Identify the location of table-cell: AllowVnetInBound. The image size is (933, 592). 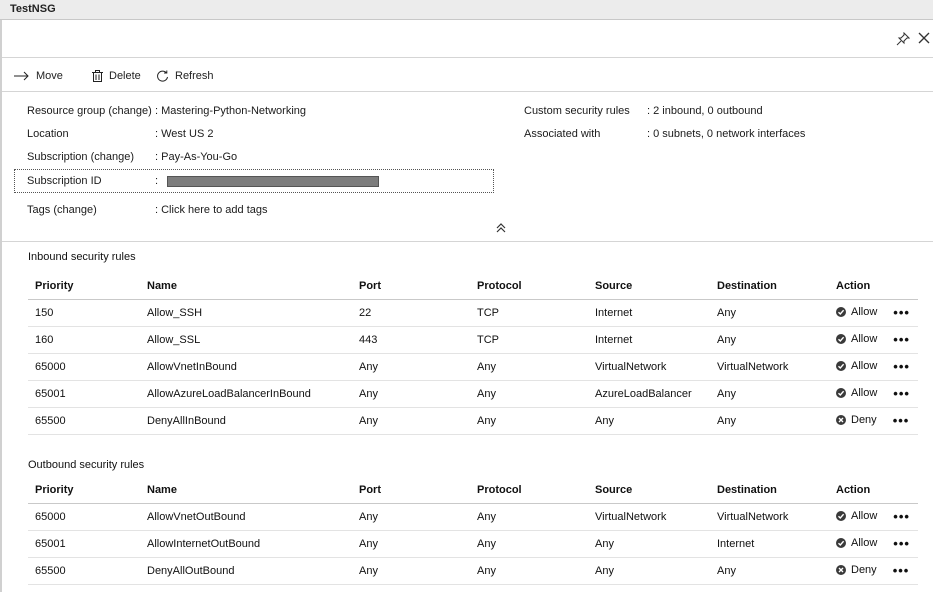
(246, 367).